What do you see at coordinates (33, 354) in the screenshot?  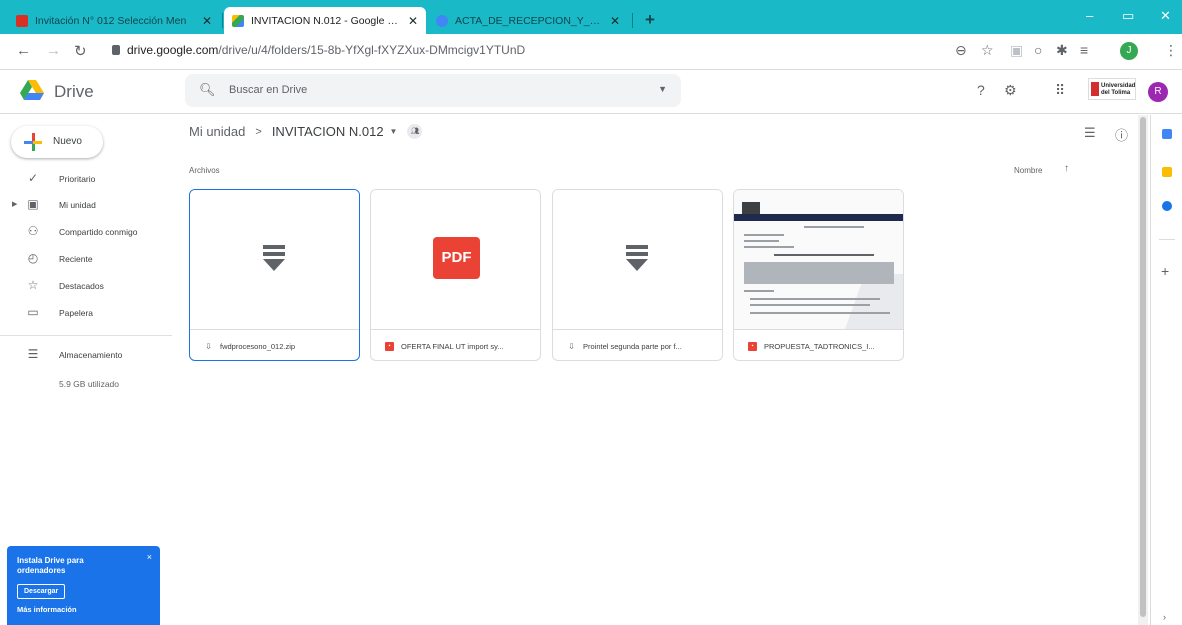 I see `storage-bars-icon: ☰` at bounding box center [33, 354].